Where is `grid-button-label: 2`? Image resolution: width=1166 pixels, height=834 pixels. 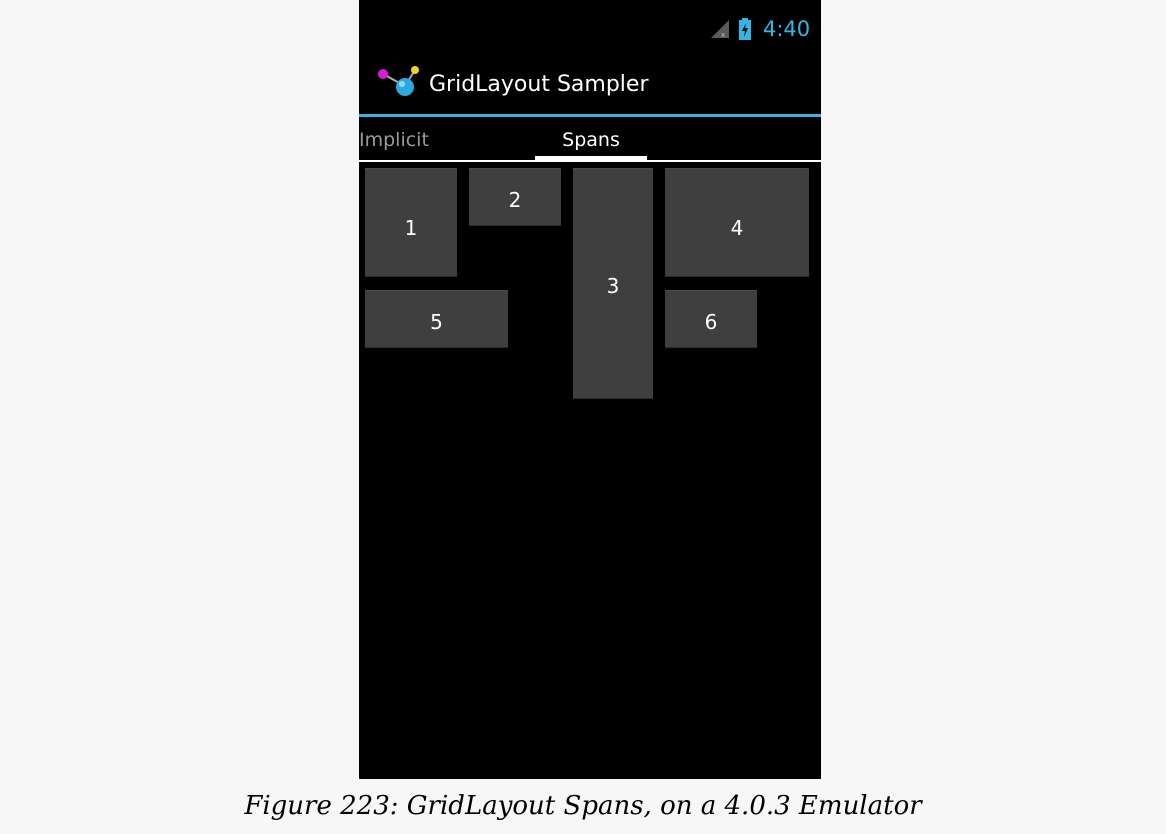
grid-button-label: 2 is located at coordinates (515, 200).